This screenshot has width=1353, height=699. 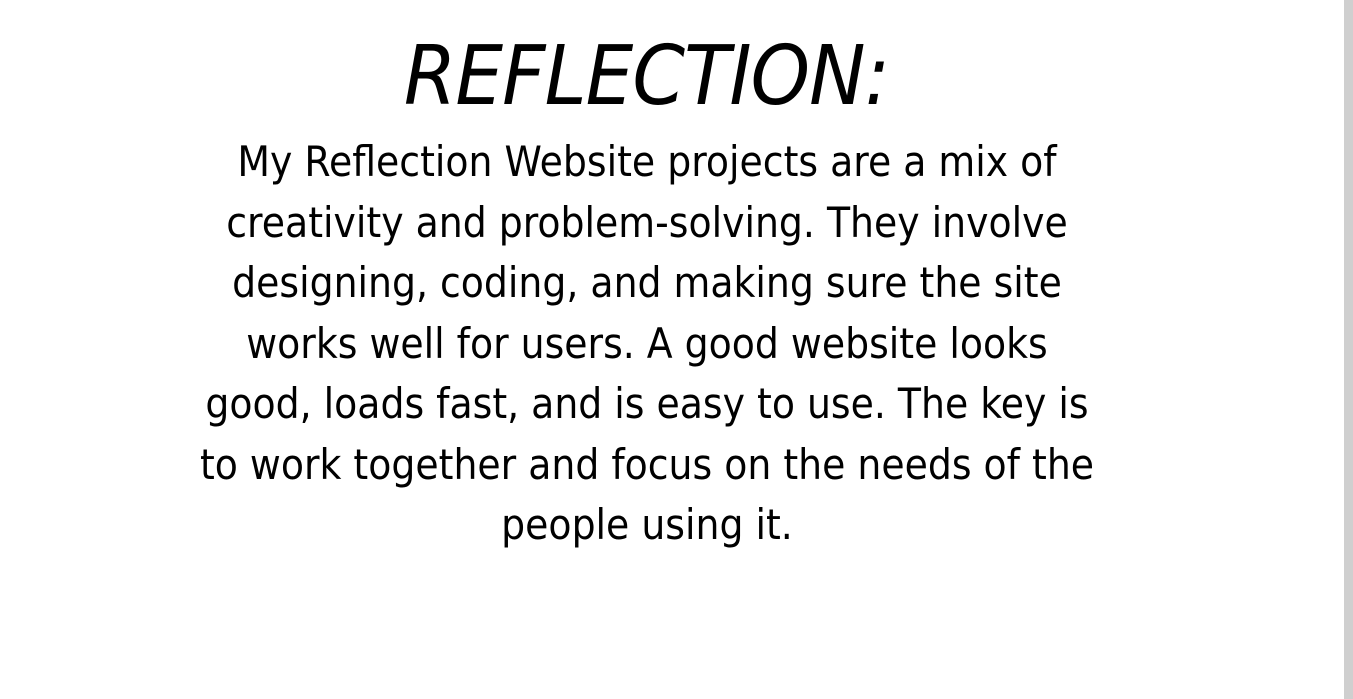 I want to click on vertical-scrollbar, so click(x=1348, y=349).